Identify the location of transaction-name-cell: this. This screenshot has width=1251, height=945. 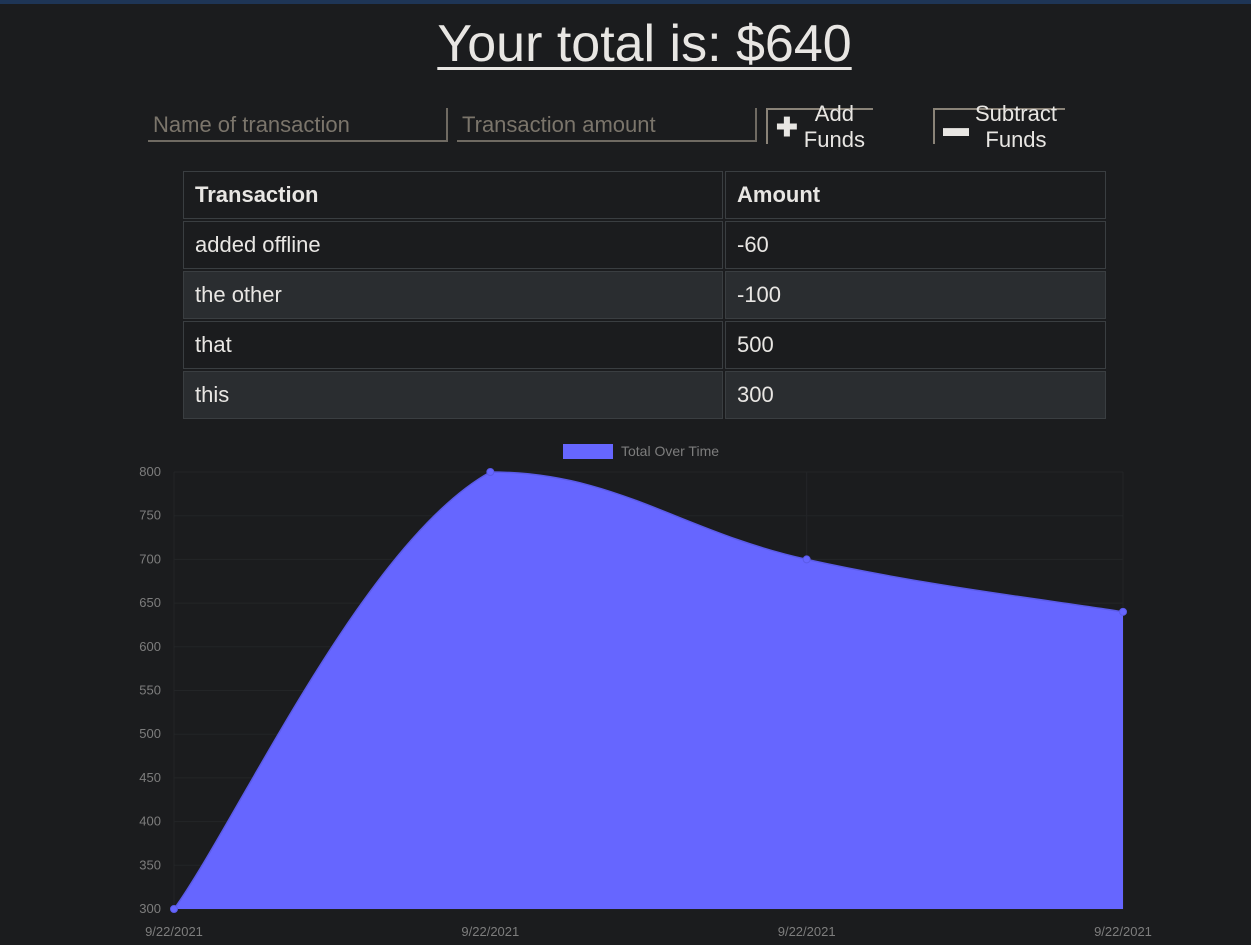
(453, 395).